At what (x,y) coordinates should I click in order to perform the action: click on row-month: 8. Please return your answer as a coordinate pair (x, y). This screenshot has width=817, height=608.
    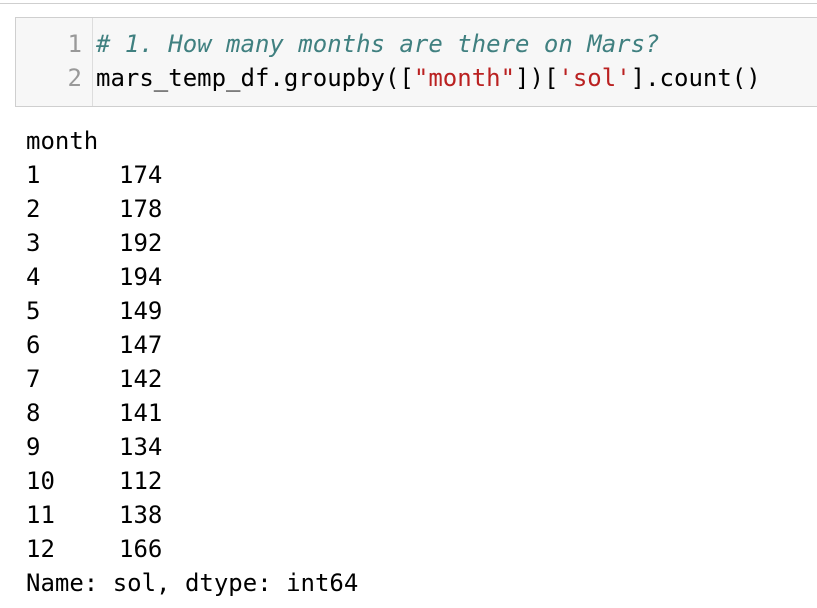
    Looking at the image, I should click on (33, 413).